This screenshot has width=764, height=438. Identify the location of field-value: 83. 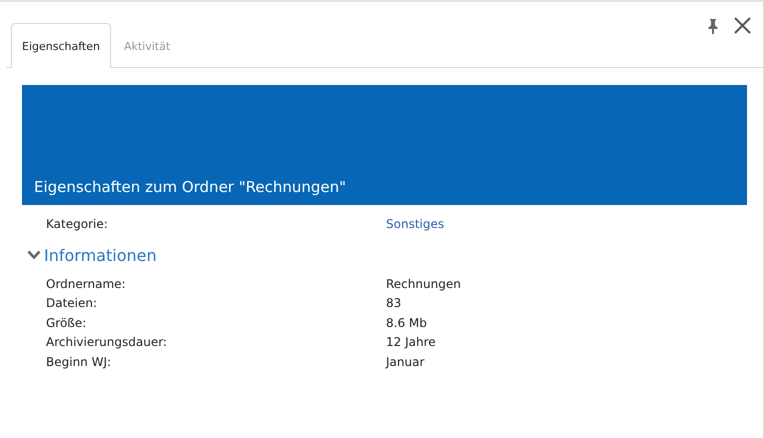
(394, 303).